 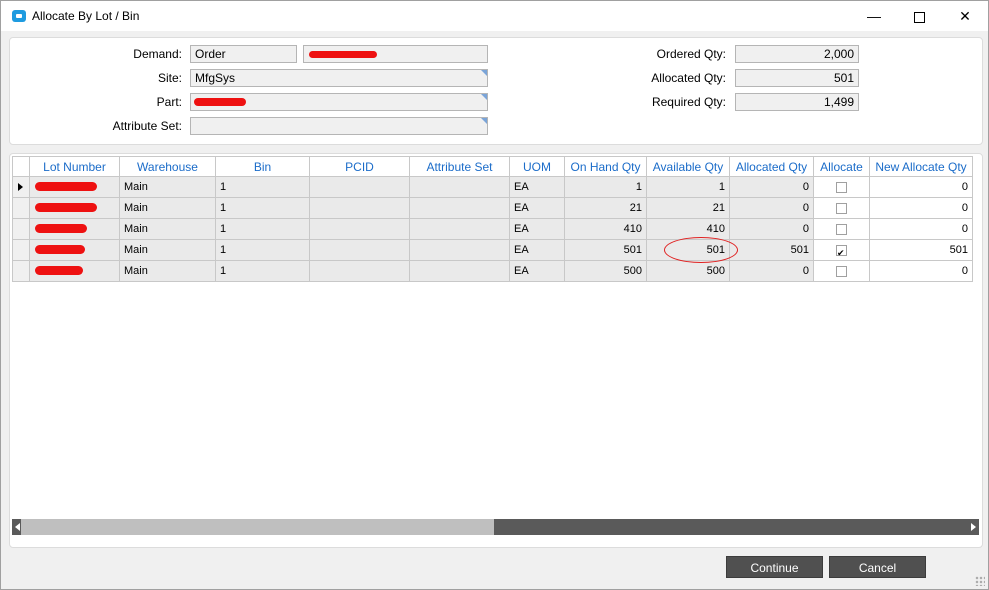 What do you see at coordinates (168, 166) in the screenshot?
I see `column-header: Warehouse` at bounding box center [168, 166].